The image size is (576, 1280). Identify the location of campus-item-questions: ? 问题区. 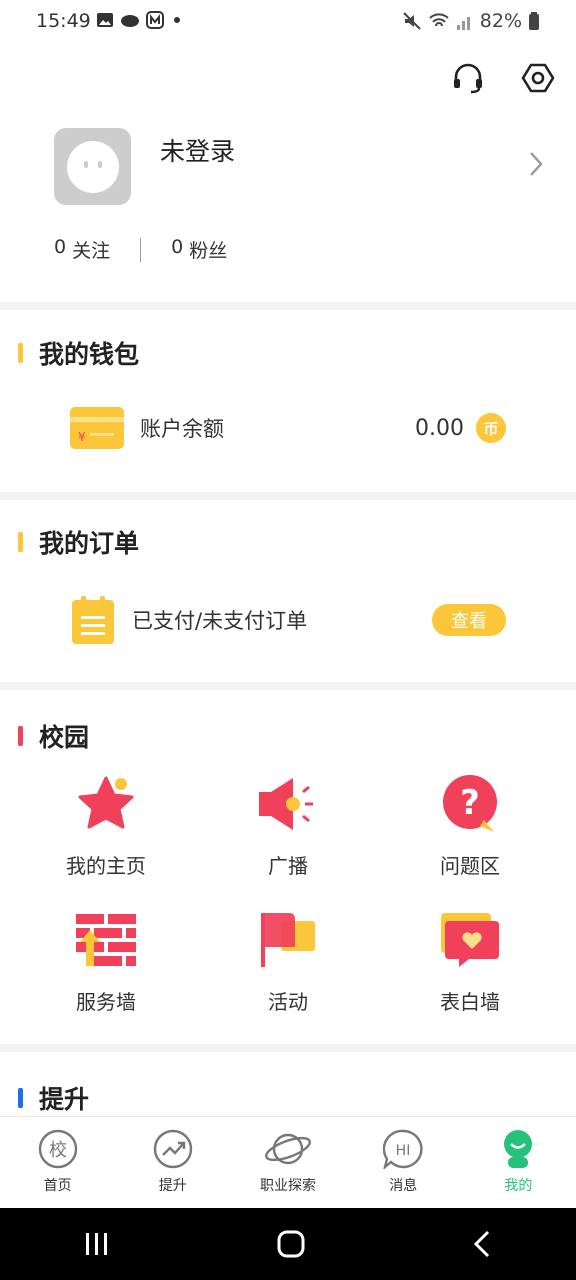
(470, 825).